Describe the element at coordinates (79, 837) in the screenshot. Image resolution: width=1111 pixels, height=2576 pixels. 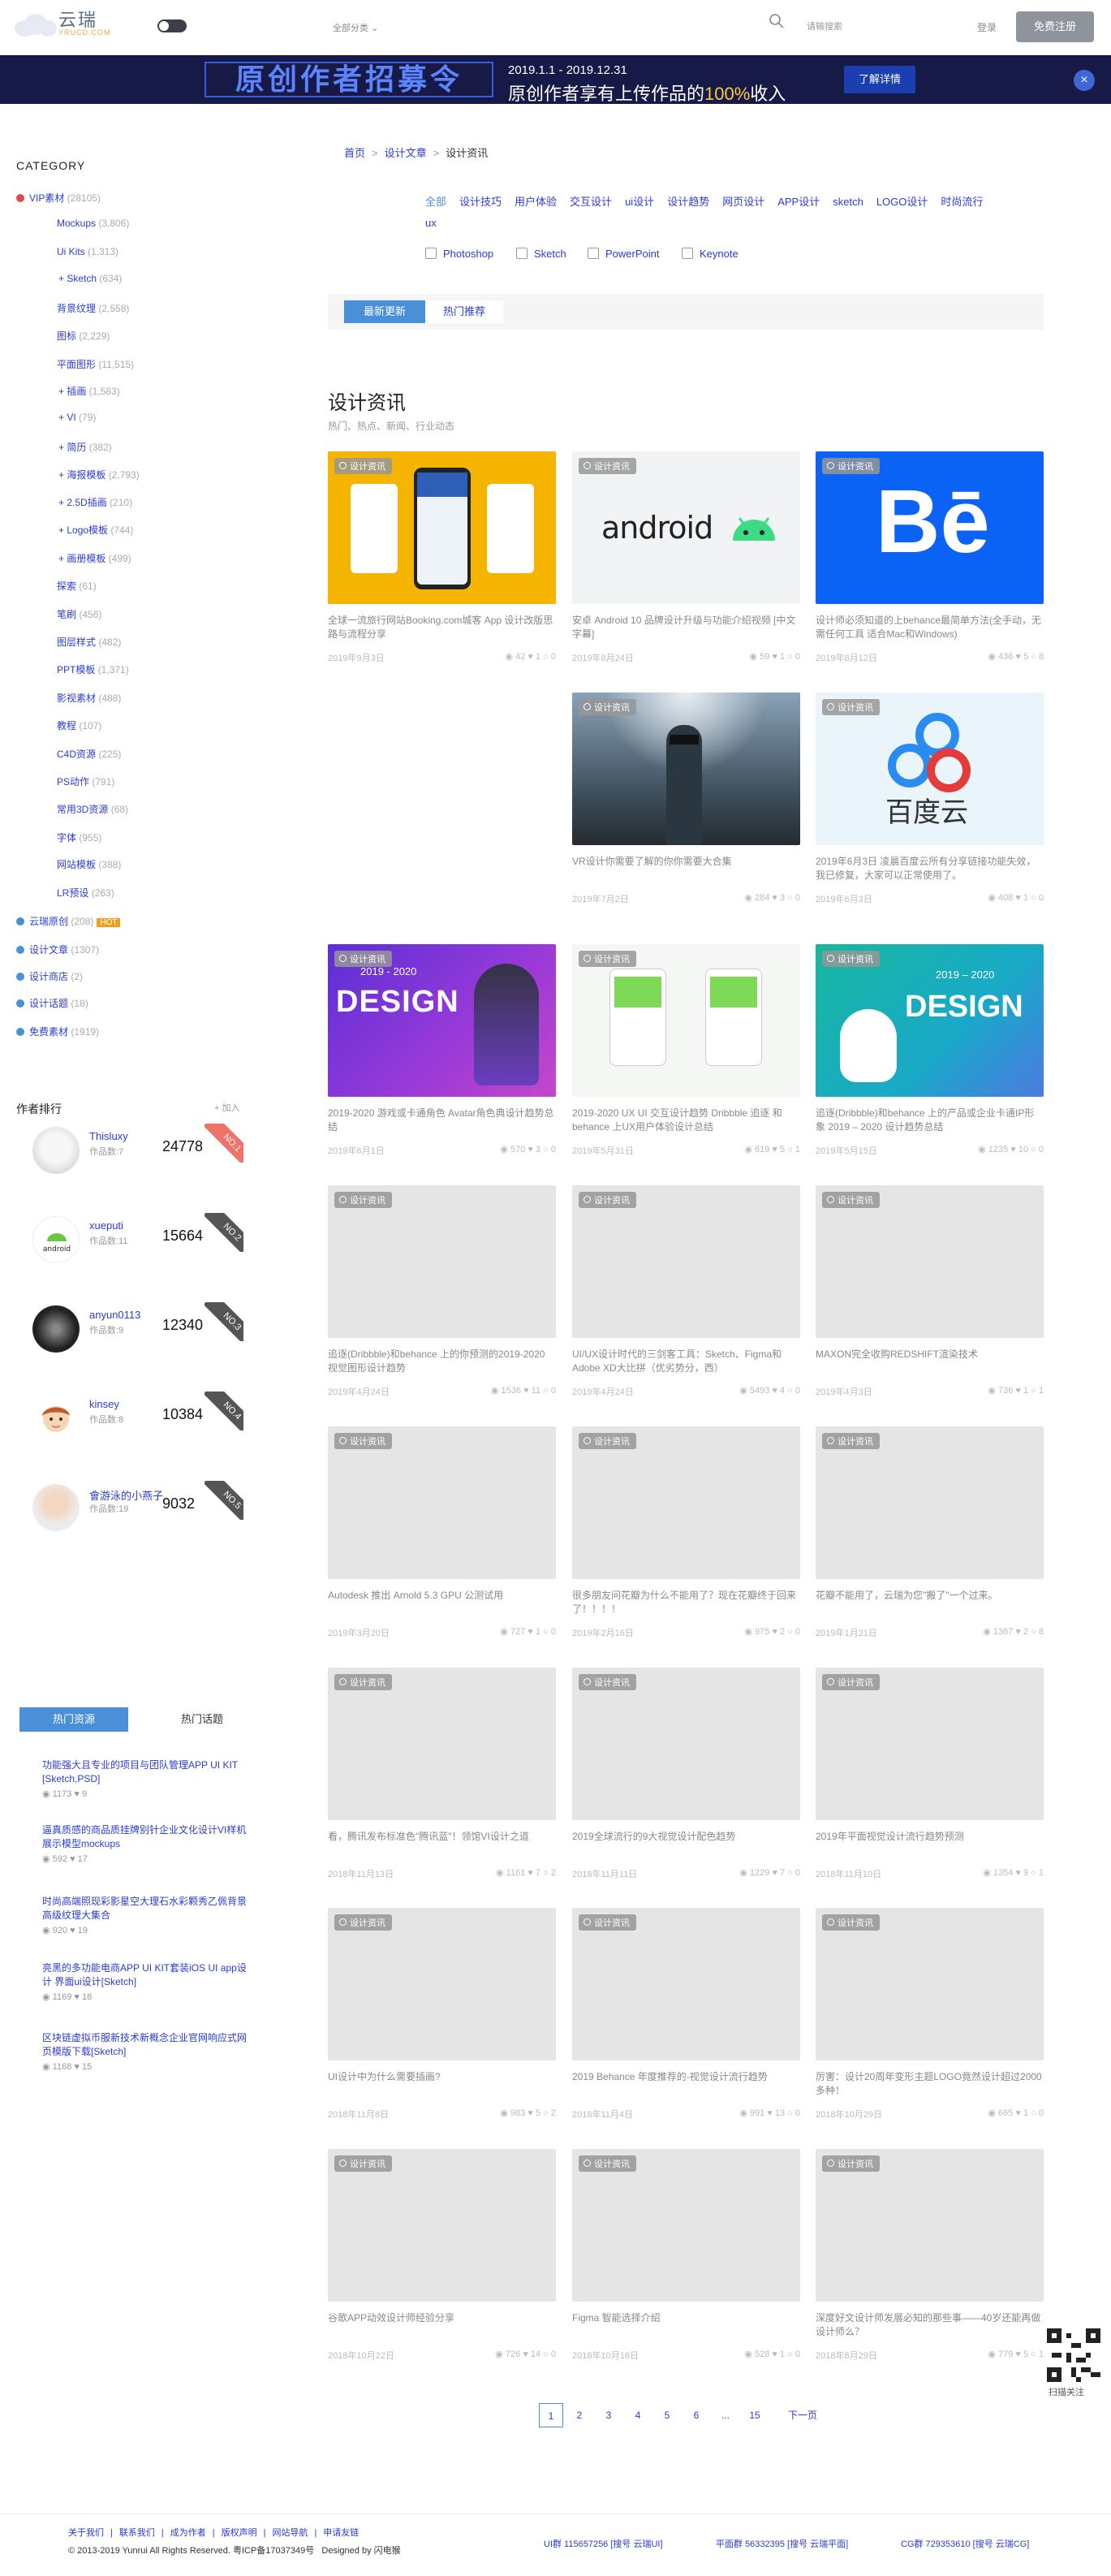
I see `category-24: 字体 (955)` at that location.